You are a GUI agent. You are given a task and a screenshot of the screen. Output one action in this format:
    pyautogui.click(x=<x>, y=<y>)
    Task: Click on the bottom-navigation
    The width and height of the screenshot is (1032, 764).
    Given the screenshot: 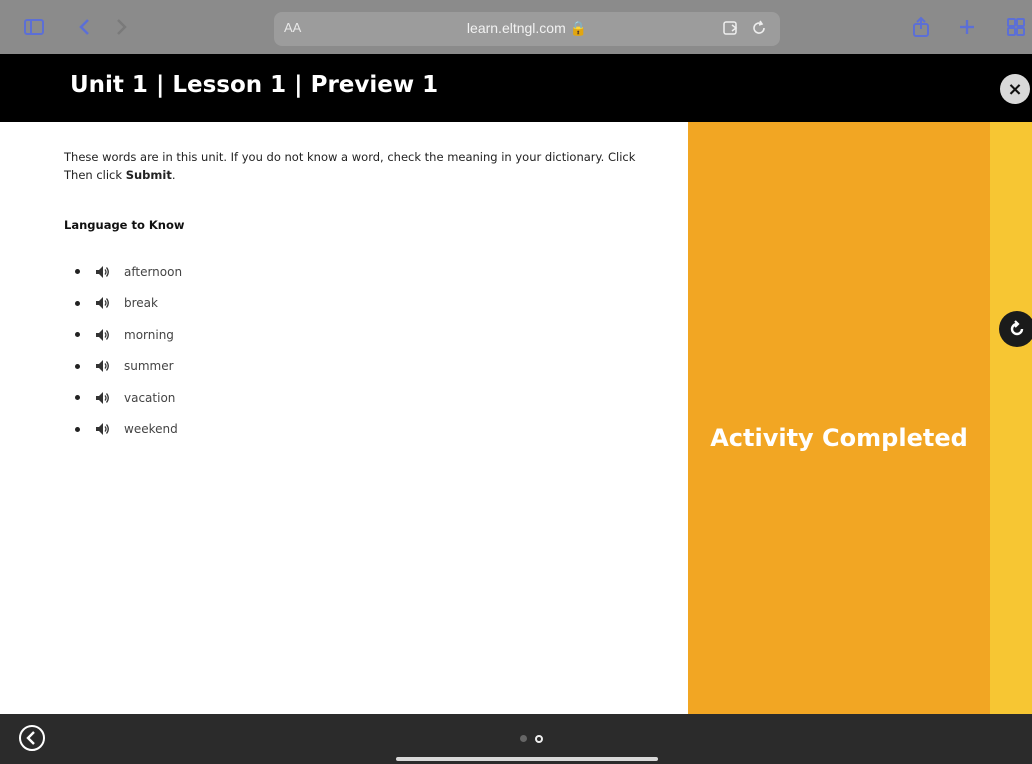 What is the action you would take?
    pyautogui.click(x=516, y=739)
    